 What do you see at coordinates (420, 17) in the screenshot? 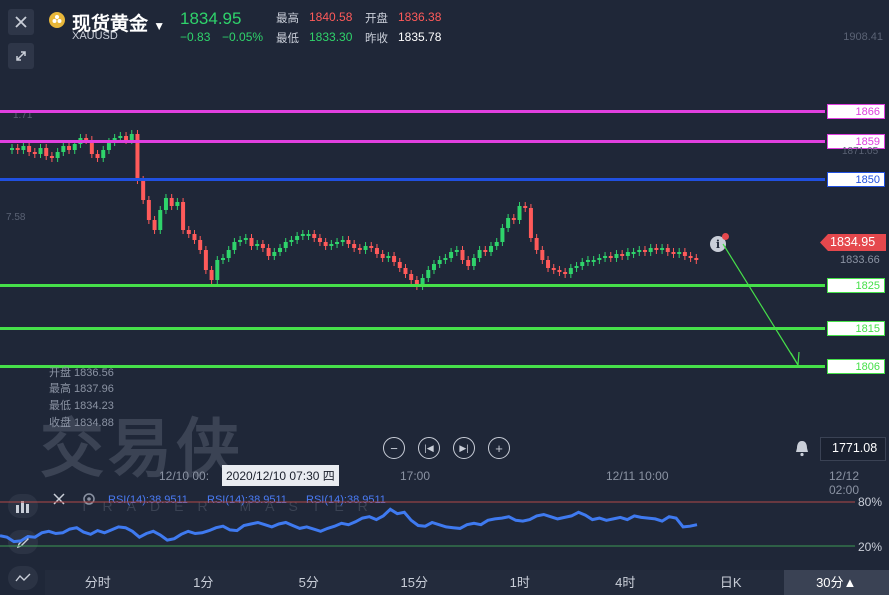
I see `open-value: 1836.38` at bounding box center [420, 17].